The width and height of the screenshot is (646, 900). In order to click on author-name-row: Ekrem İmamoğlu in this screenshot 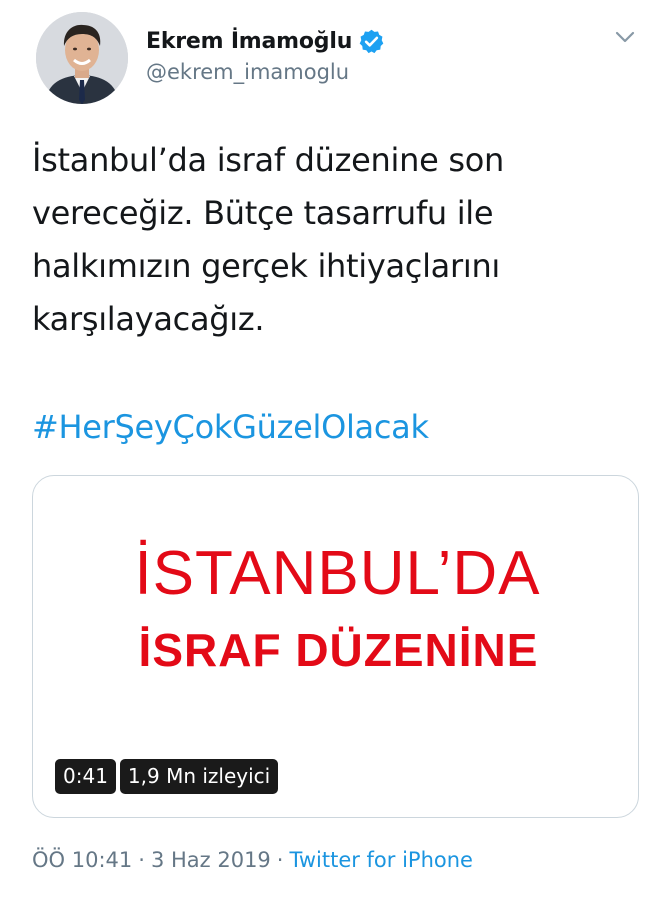, I will do `click(265, 41)`.